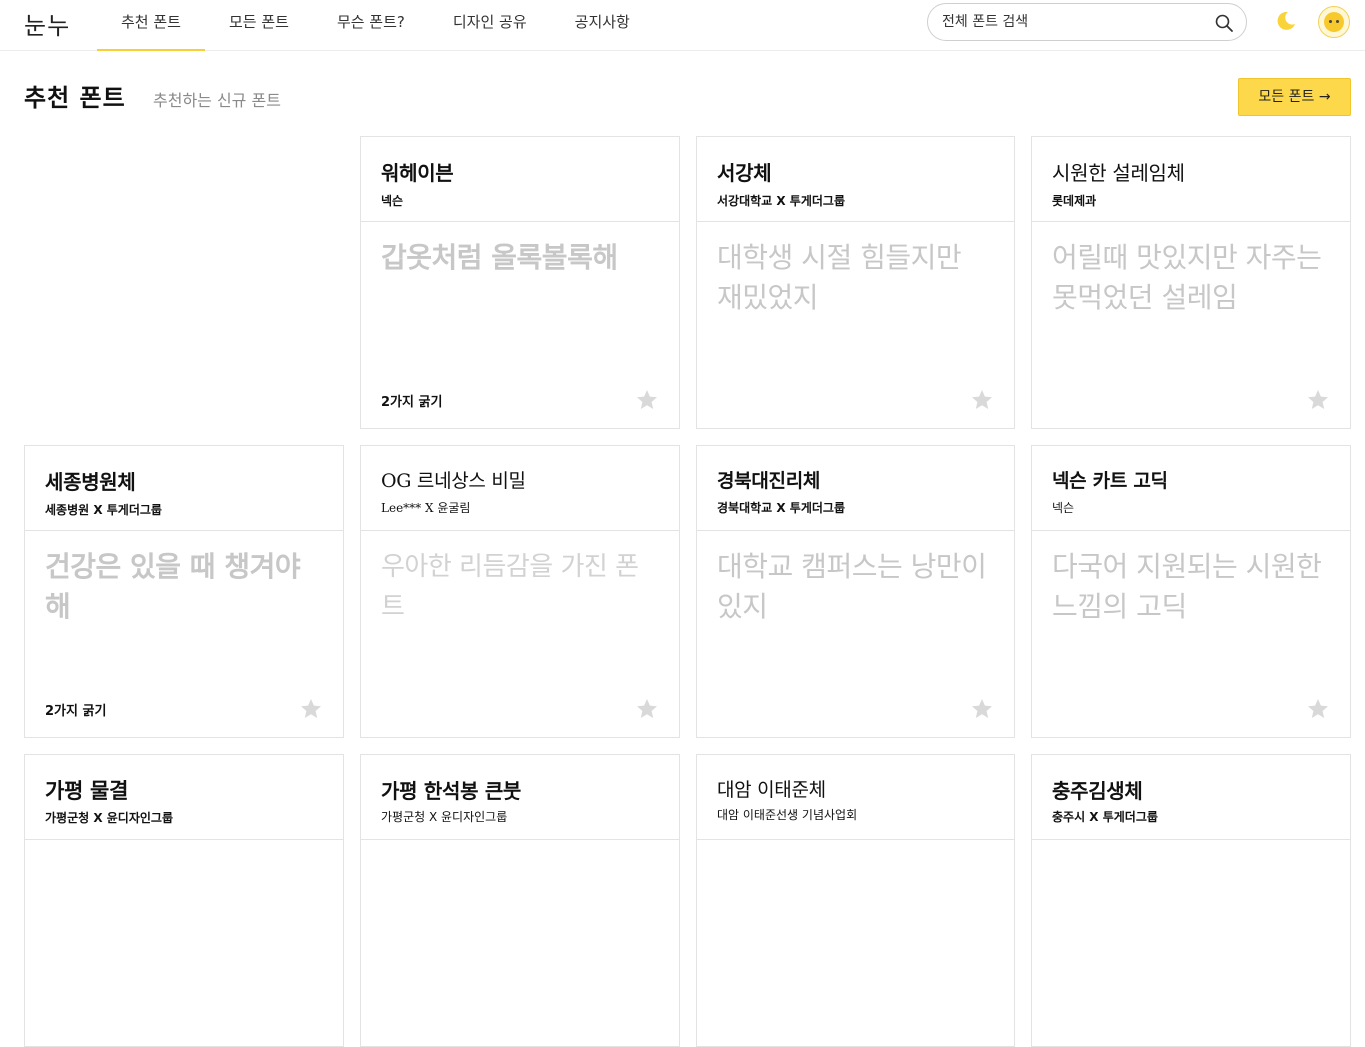 The width and height of the screenshot is (1365, 1047). I want to click on font-card: 넥슨 카트 고딕 넥슨 다국어 지원되는 시원한 느낌의 고딕, so click(1191, 591).